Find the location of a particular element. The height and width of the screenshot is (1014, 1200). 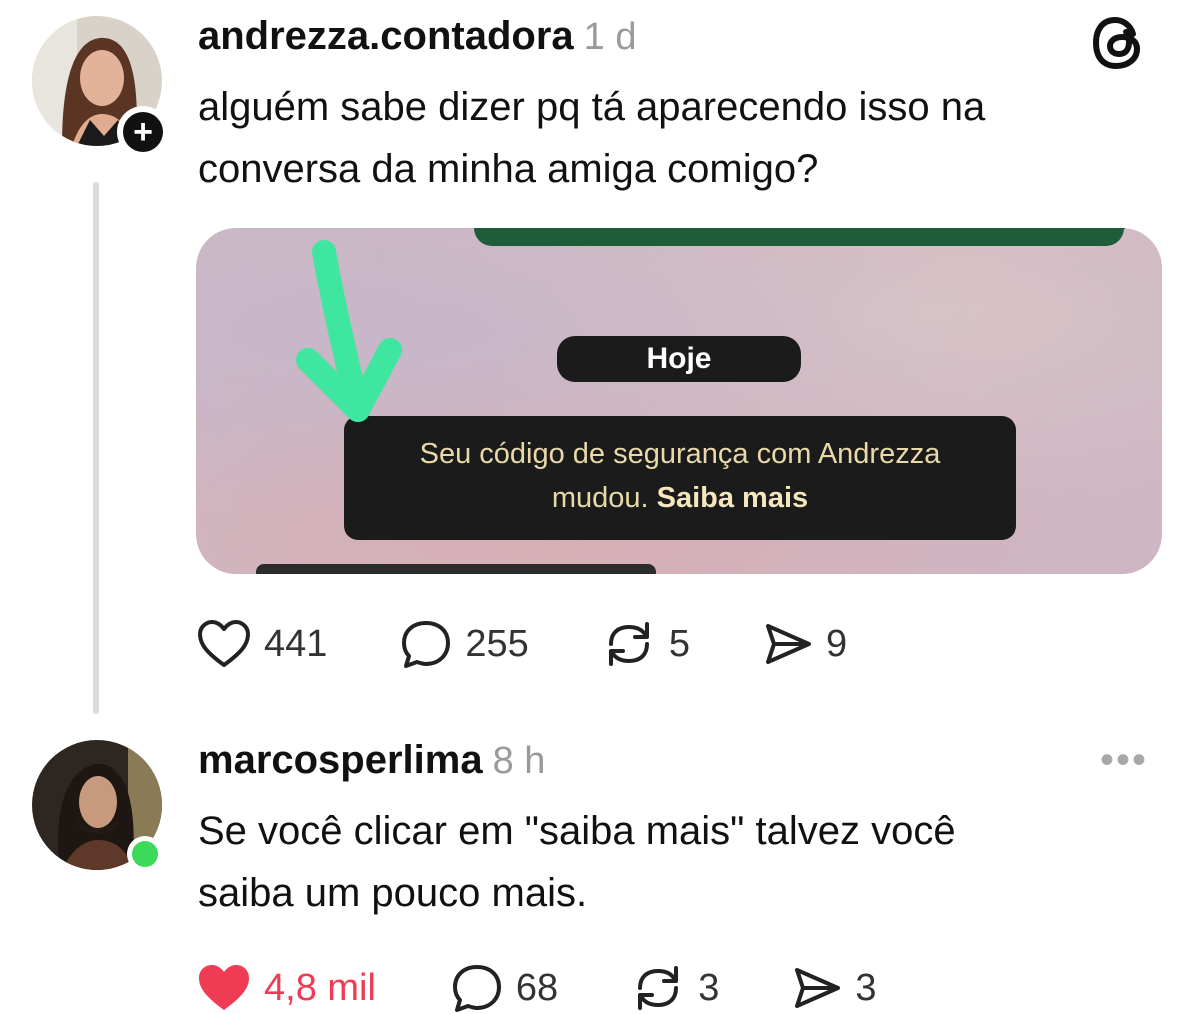

post-header: andrezza.contadora 1 d is located at coordinates (417, 36).